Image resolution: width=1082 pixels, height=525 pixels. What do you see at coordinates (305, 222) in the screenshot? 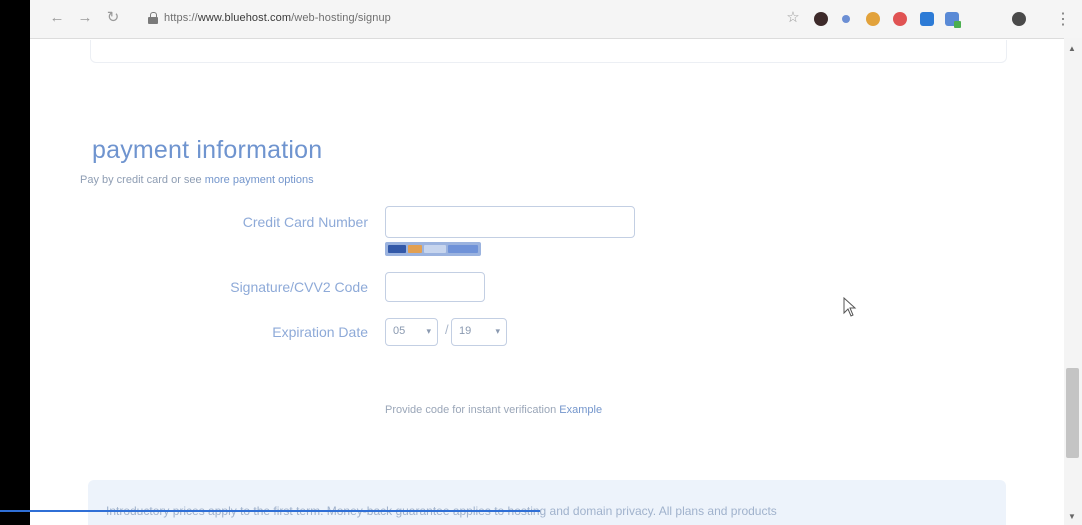
I see `card-number-label: Credit Card Number` at bounding box center [305, 222].